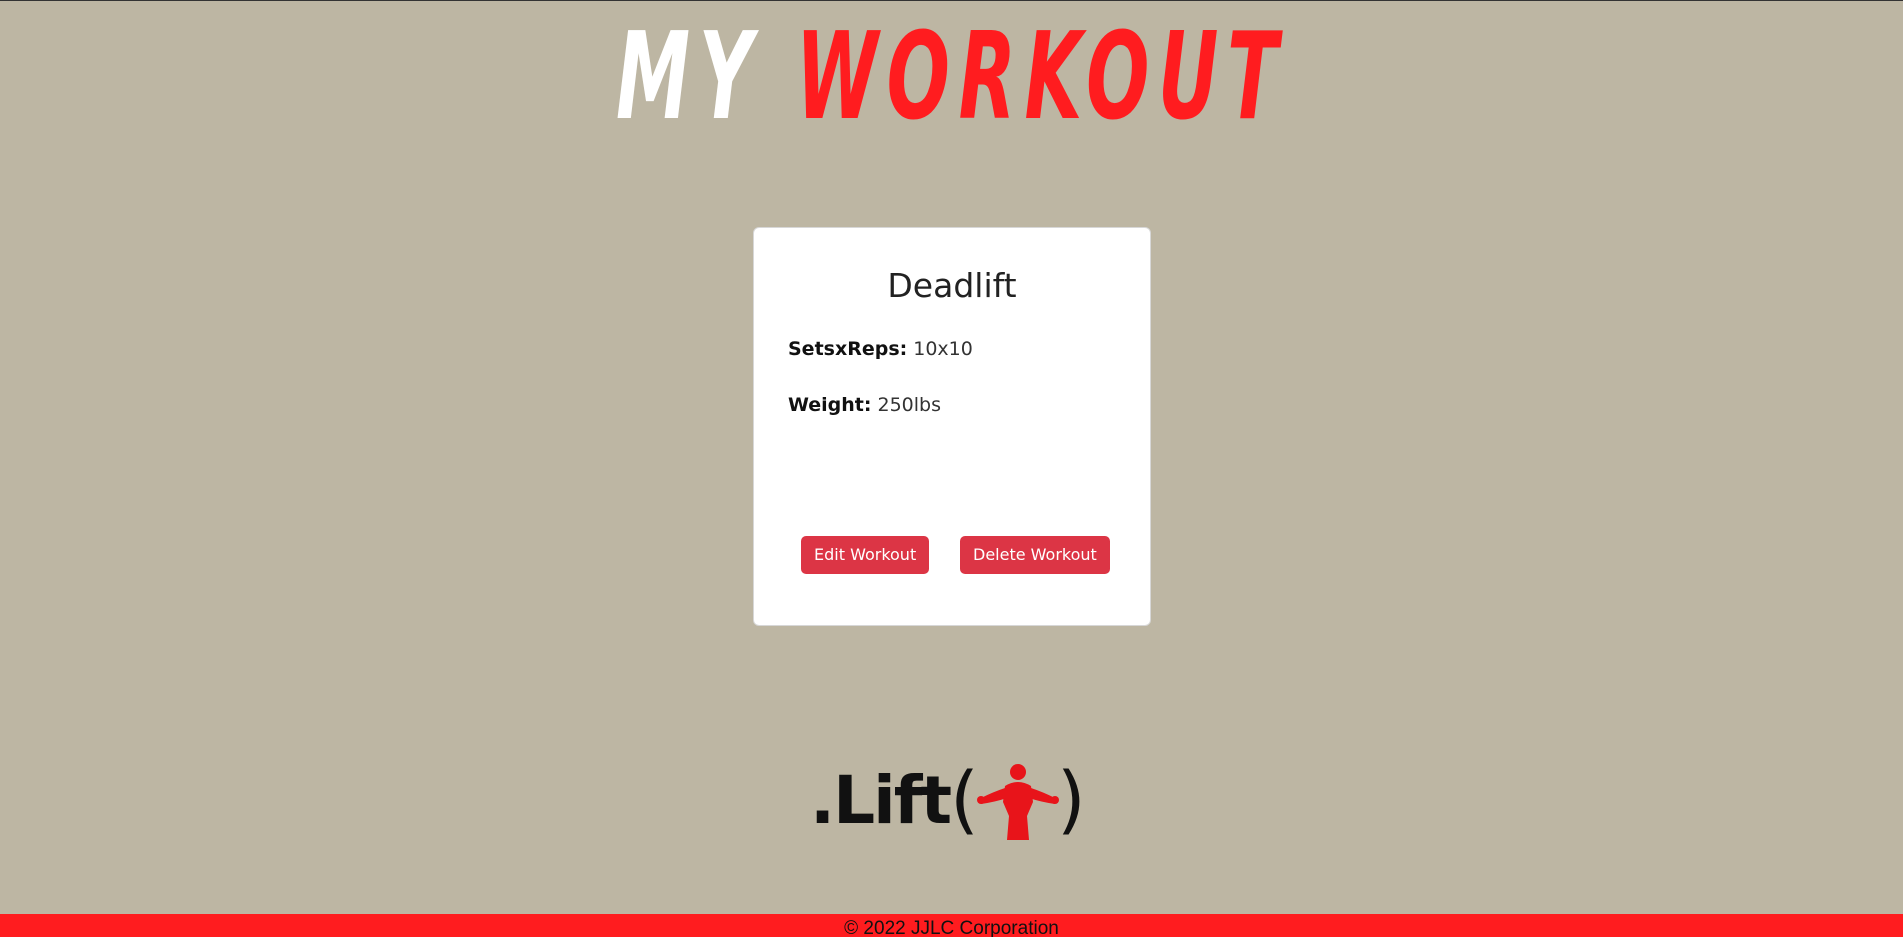 Image resolution: width=1903 pixels, height=937 pixels. Describe the element at coordinates (909, 405) in the screenshot. I see `weight-value: 250lbs` at that location.